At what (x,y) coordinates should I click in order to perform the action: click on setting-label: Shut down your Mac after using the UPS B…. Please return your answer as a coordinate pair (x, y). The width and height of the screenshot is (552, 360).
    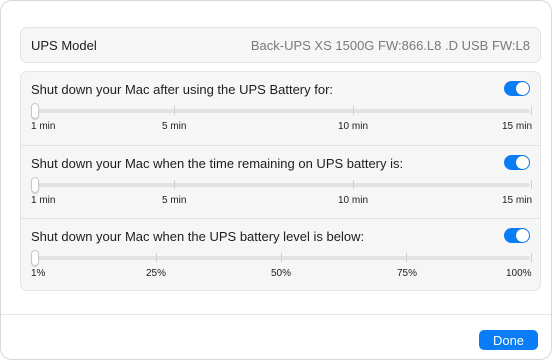
    Looking at the image, I should click on (182, 89).